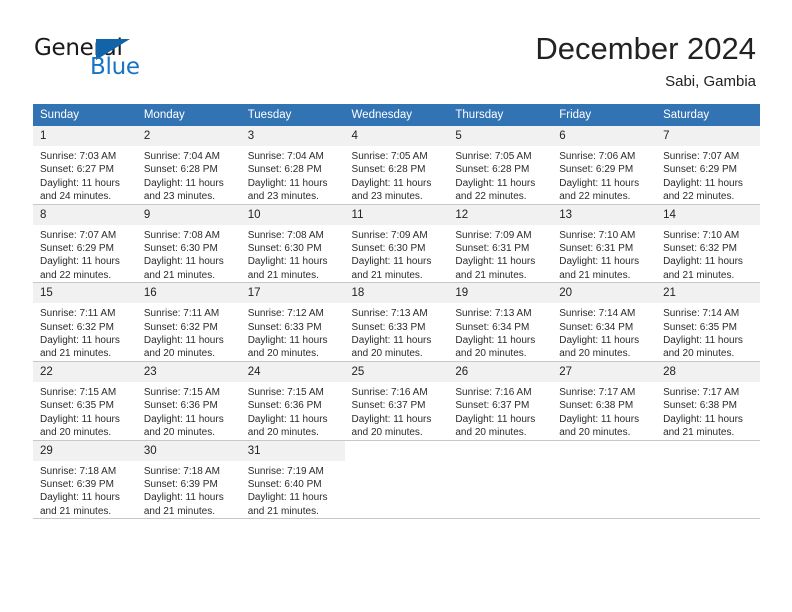  Describe the element at coordinates (396, 214) in the screenshot. I see `day-number: 11` at that location.